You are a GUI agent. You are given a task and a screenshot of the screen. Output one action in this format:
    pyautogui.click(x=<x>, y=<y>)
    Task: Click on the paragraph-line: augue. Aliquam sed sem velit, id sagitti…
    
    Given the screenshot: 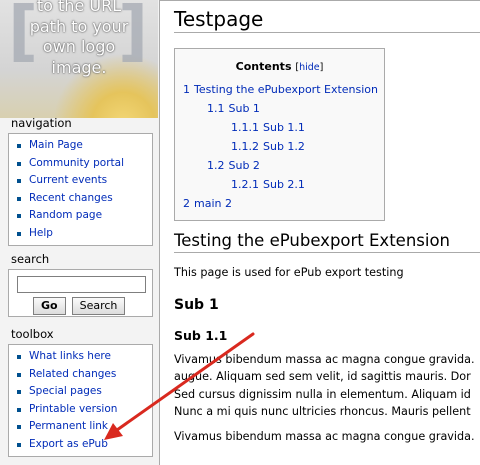 What is the action you would take?
    pyautogui.click(x=322, y=377)
    